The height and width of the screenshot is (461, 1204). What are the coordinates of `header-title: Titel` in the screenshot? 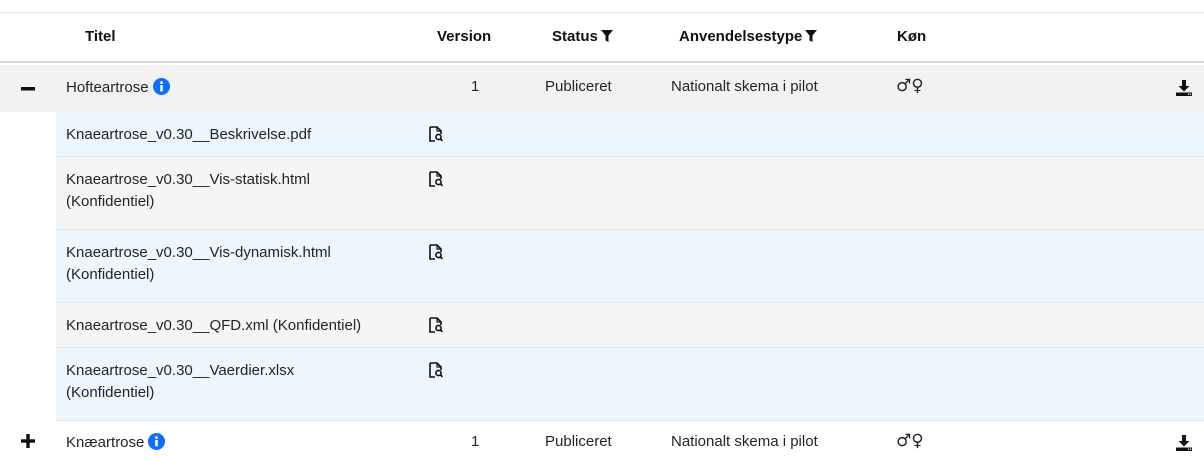 It's located at (100, 36).